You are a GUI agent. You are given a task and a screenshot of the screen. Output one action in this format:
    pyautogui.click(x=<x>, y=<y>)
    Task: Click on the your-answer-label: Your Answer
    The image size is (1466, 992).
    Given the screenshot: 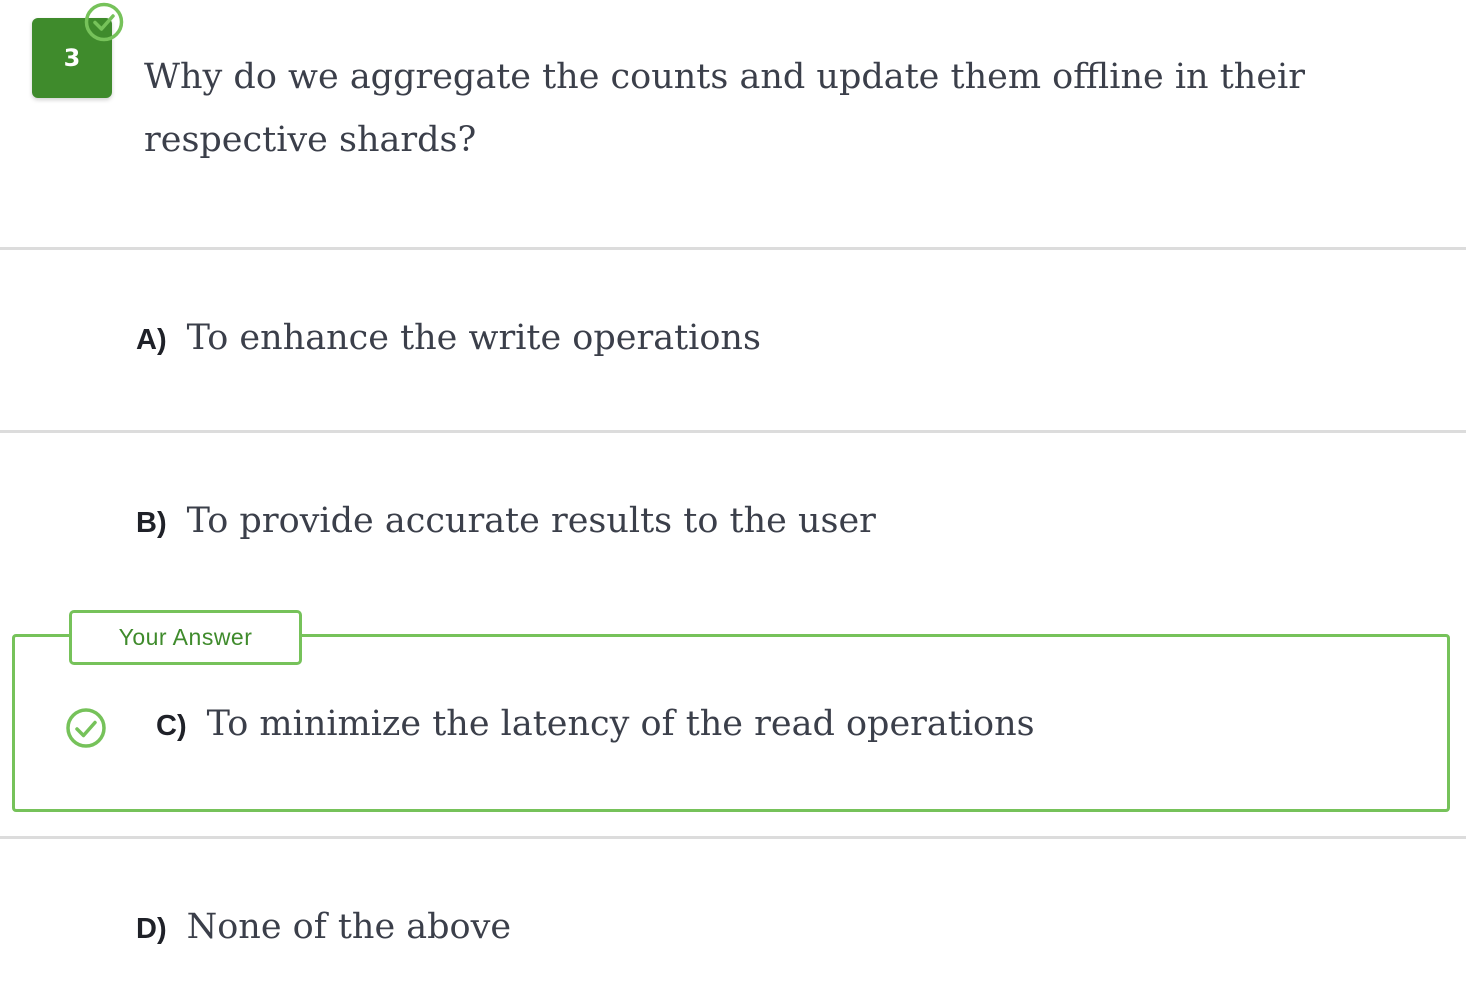 What is the action you would take?
    pyautogui.click(x=185, y=637)
    